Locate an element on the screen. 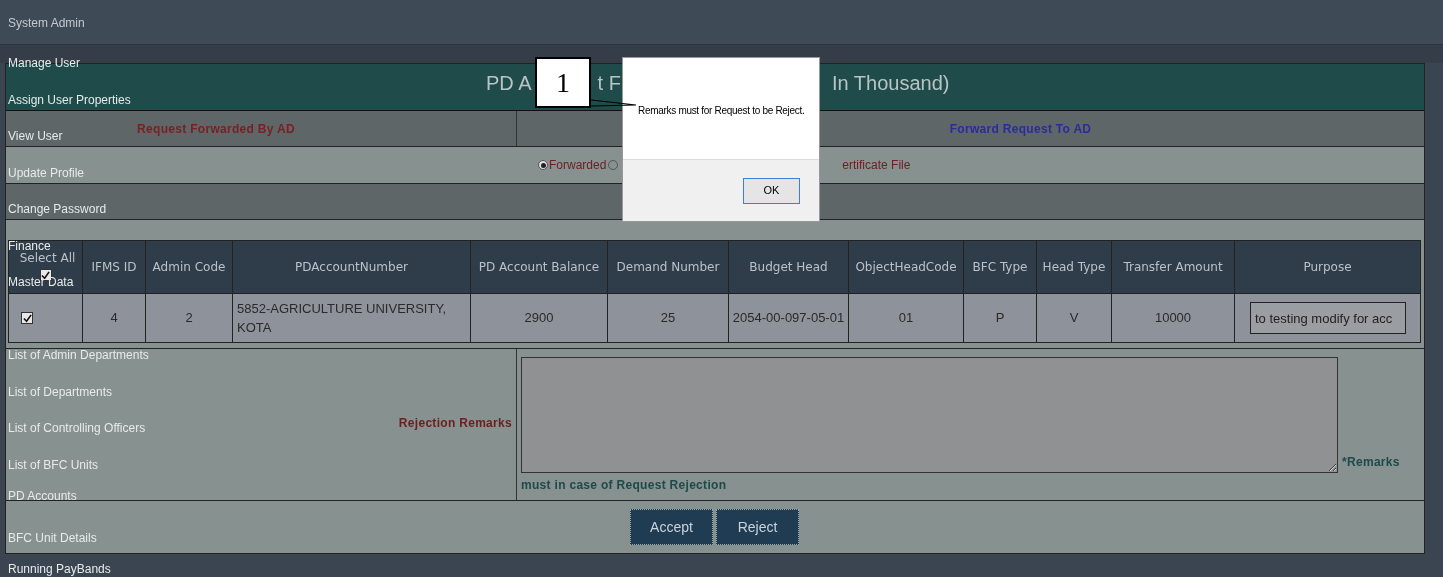 The height and width of the screenshot is (577, 1443). column-header: Select All is located at coordinates (47, 258).